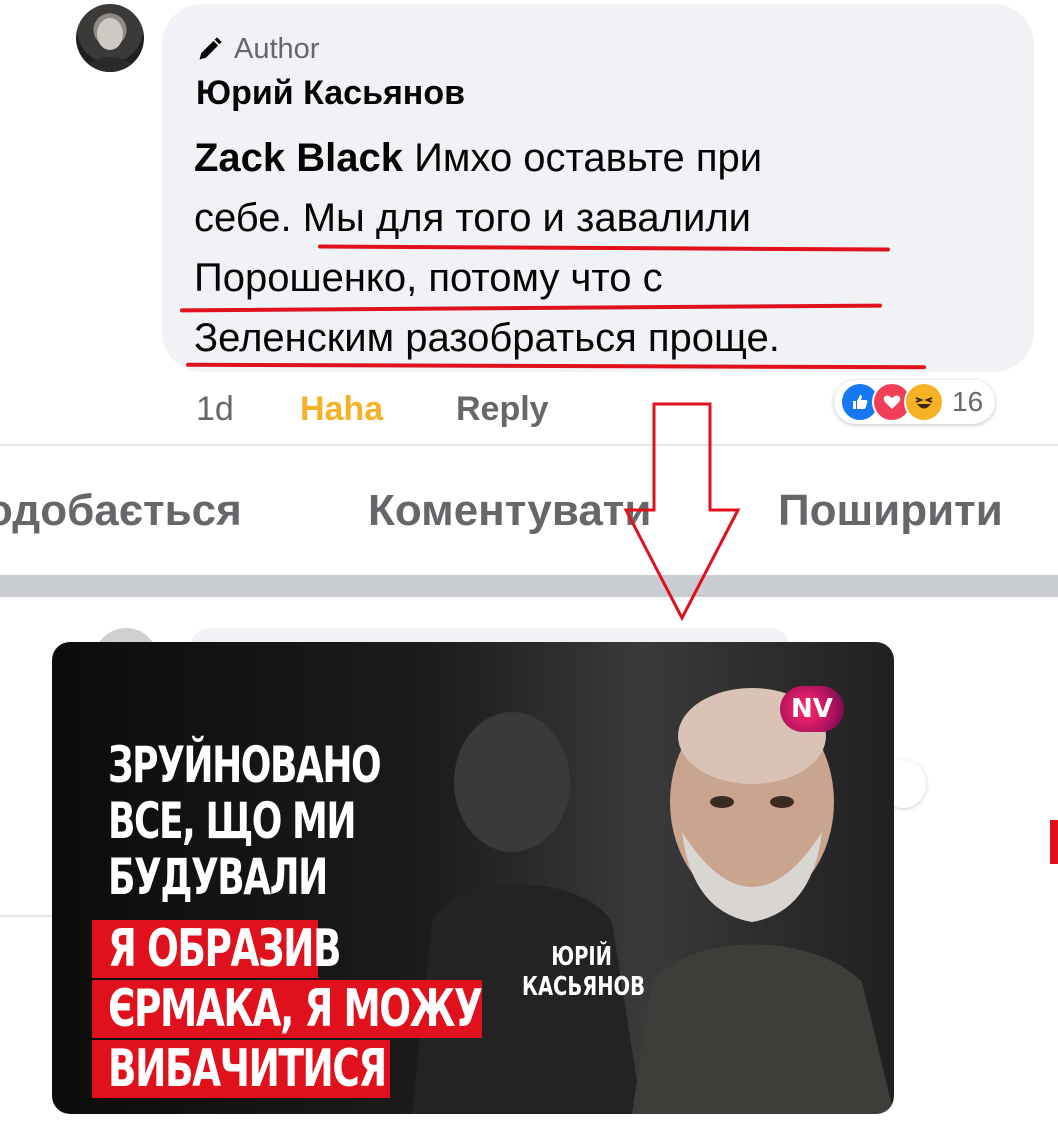 Image resolution: width=1058 pixels, height=1128 pixels. Describe the element at coordinates (890, 511) in the screenshot. I see `share-post-button: Поширити` at that location.